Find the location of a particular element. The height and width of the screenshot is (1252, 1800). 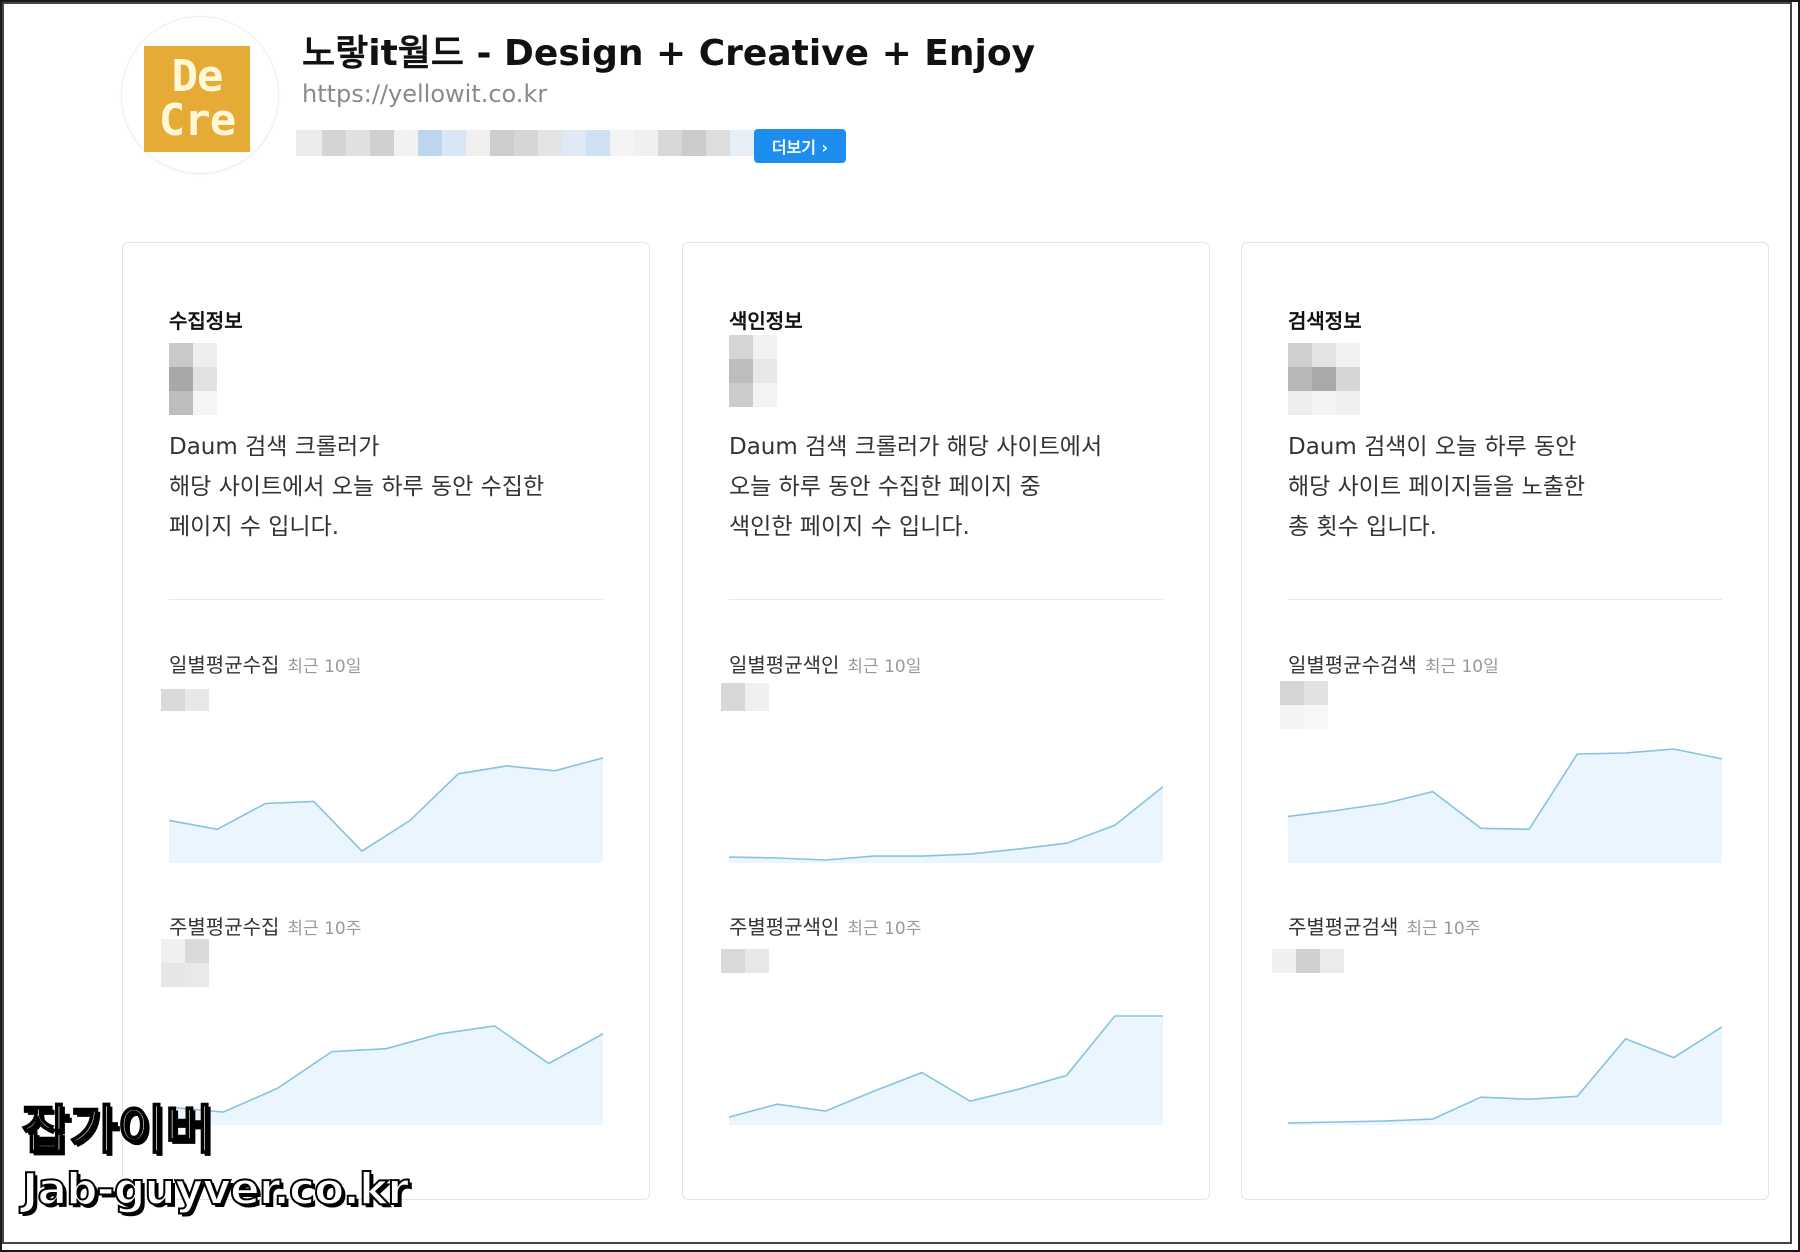

site-logo: De Cre is located at coordinates (197, 99).